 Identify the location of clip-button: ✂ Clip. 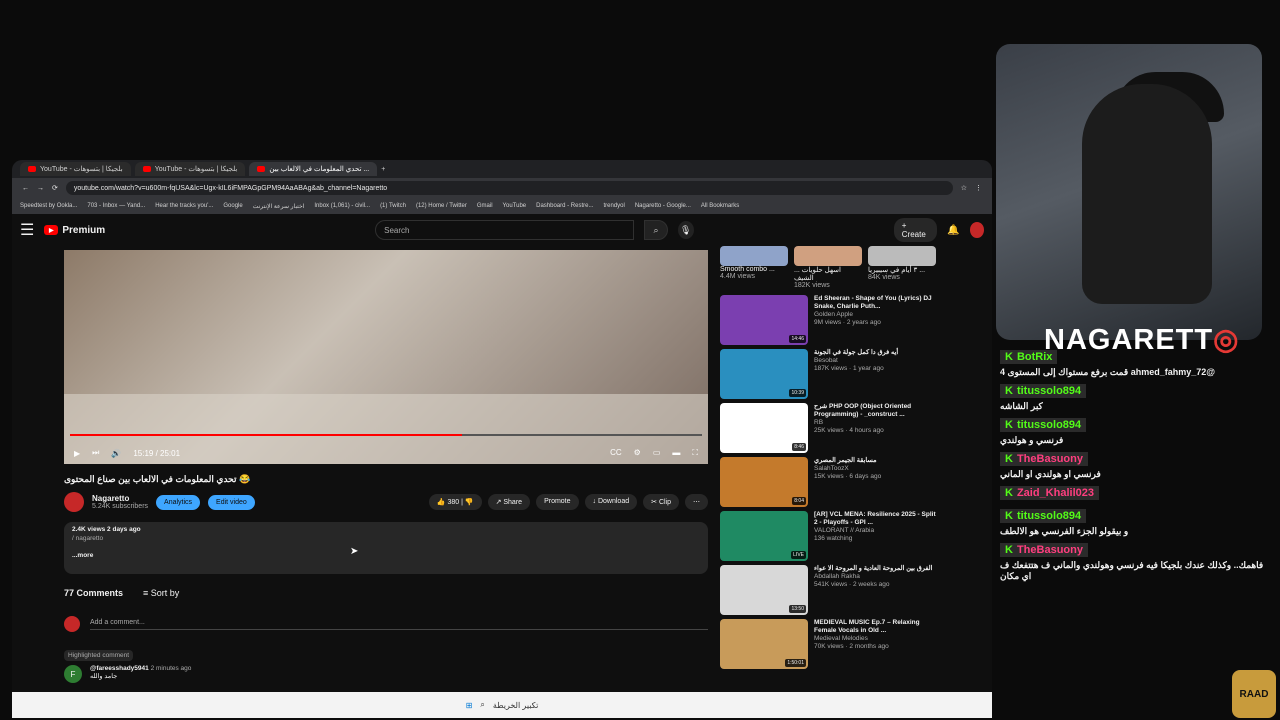
(661, 502).